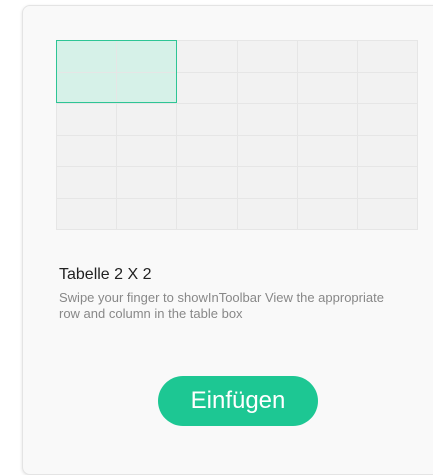  What do you see at coordinates (105, 274) in the screenshot?
I see `table-size-title: Tabelle 2 X 2` at bounding box center [105, 274].